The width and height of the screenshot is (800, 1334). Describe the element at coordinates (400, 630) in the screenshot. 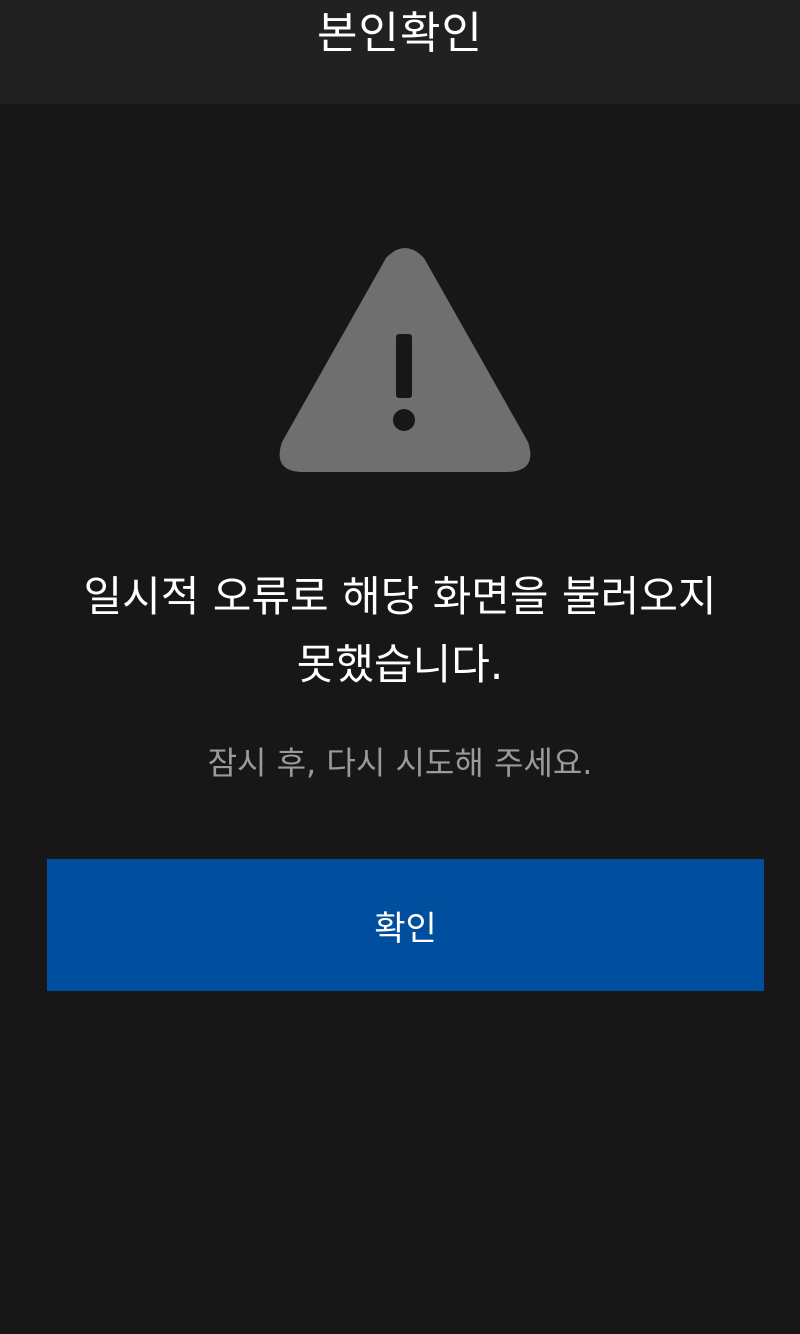

I see `error-message: 일시적 오류로 해당 화면을 불러오지 못했습니다.` at that location.